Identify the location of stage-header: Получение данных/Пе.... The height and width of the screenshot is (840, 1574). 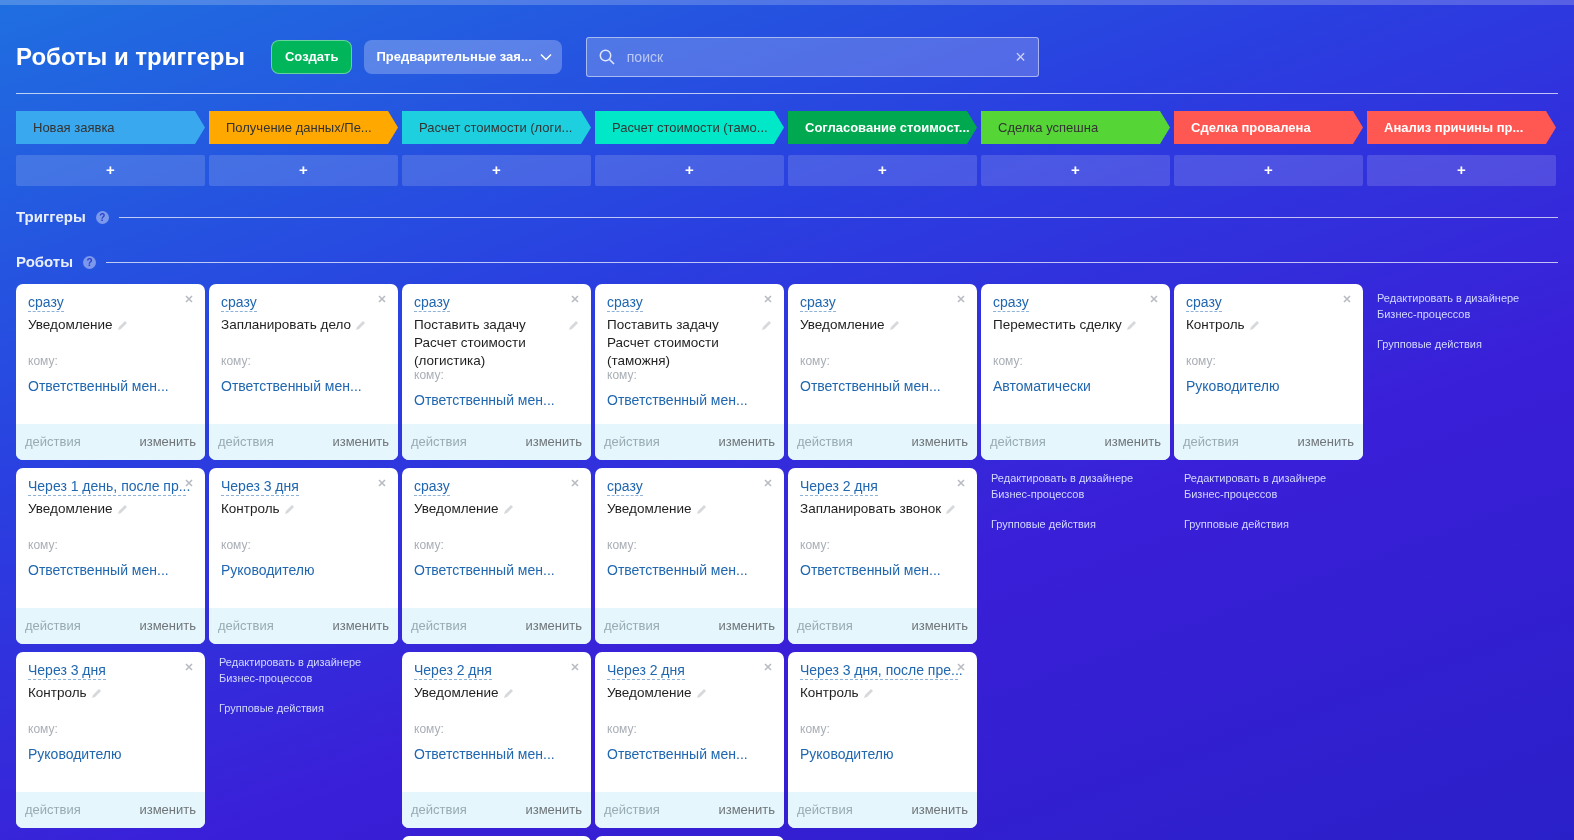
(303, 127).